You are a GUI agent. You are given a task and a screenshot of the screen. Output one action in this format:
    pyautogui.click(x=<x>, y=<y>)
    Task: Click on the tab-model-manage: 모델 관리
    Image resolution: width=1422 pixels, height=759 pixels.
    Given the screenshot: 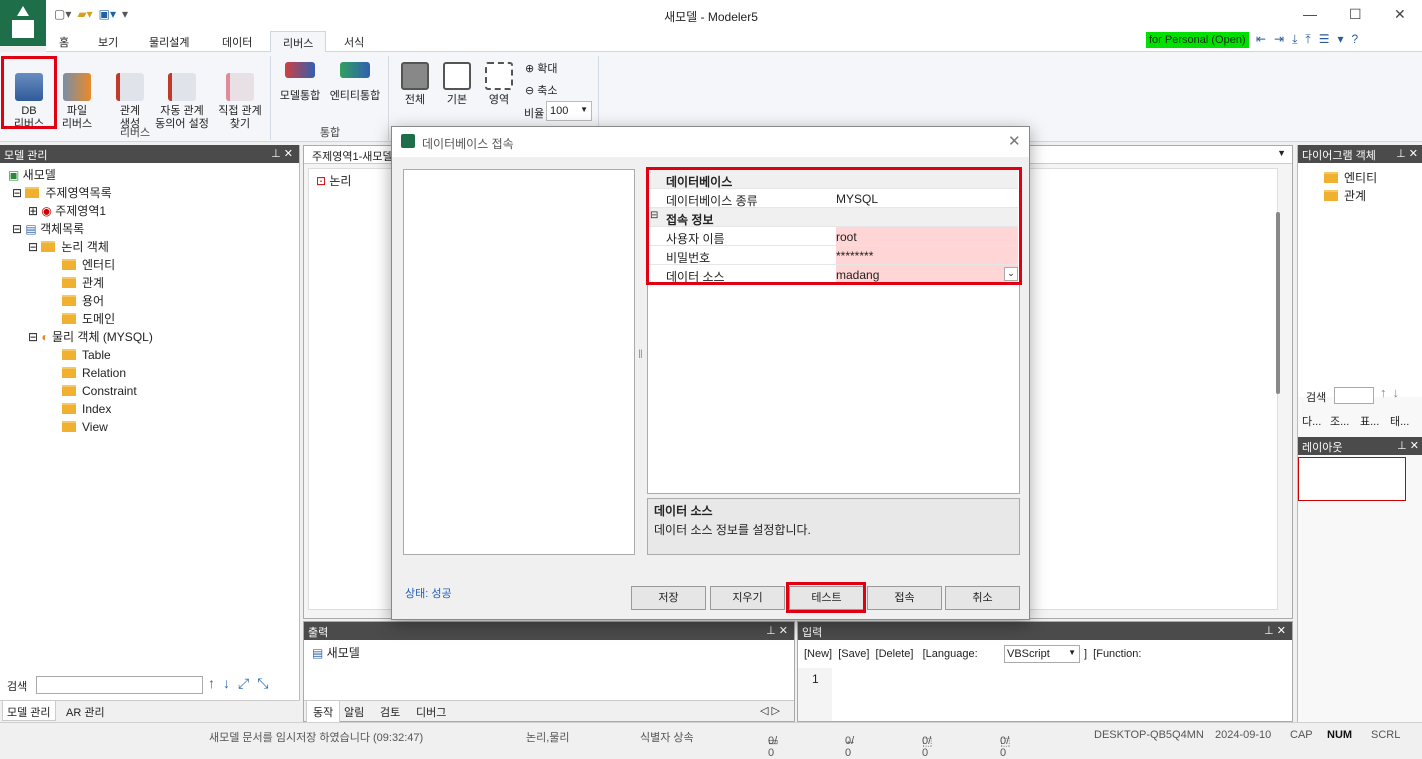 What is the action you would take?
    pyautogui.click(x=29, y=711)
    